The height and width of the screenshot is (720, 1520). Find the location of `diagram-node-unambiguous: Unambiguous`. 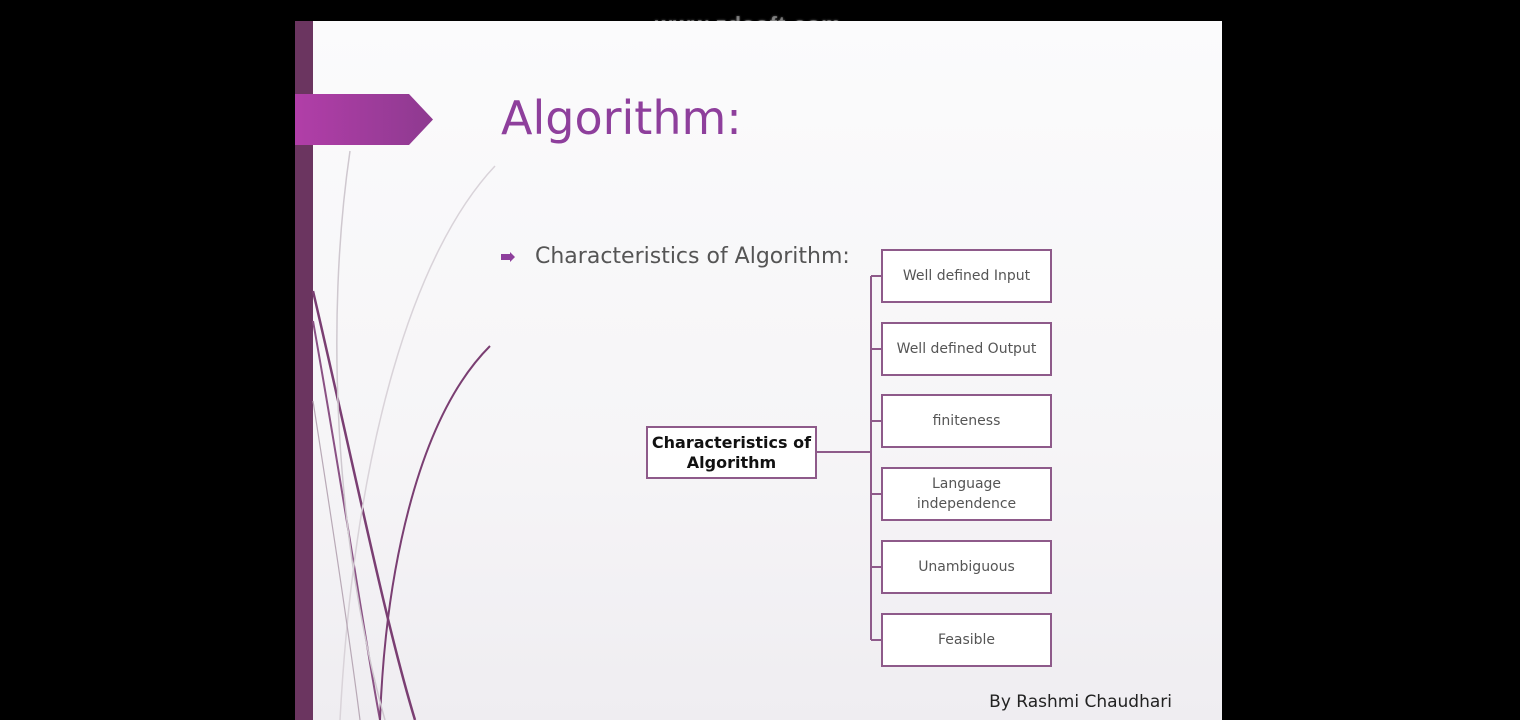

diagram-node-unambiguous: Unambiguous is located at coordinates (966, 567).